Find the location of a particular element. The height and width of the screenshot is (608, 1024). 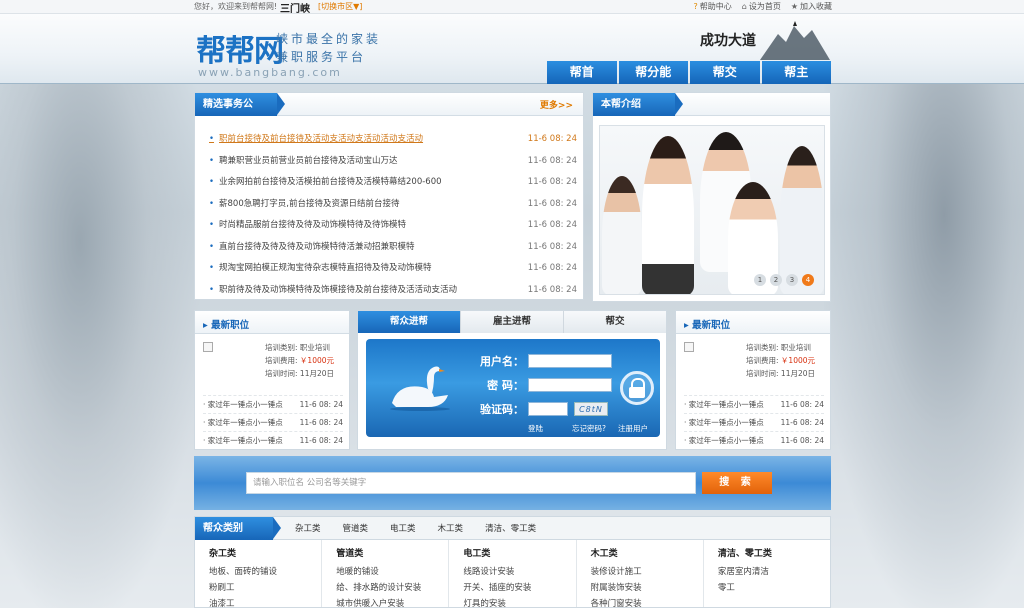

intro-panel: 本帮介绍 1 2 3 4 is located at coordinates (711, 197).